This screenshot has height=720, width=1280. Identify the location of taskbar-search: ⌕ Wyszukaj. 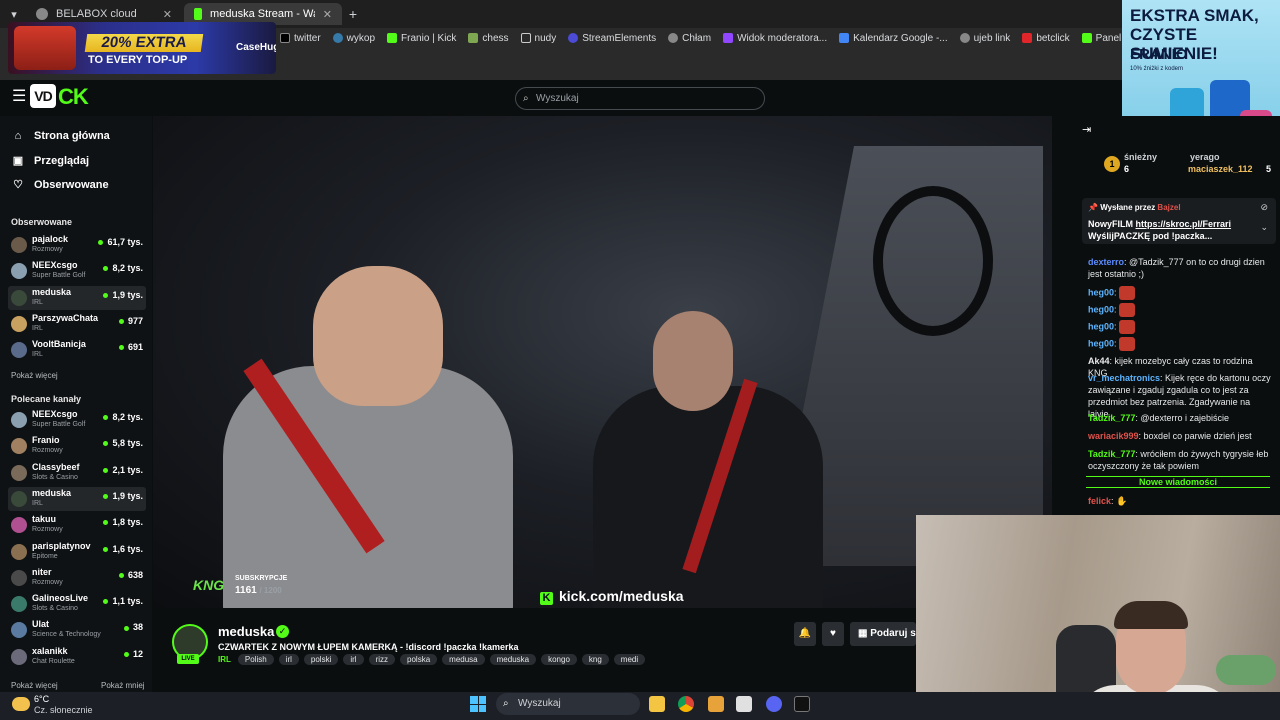
(568, 704).